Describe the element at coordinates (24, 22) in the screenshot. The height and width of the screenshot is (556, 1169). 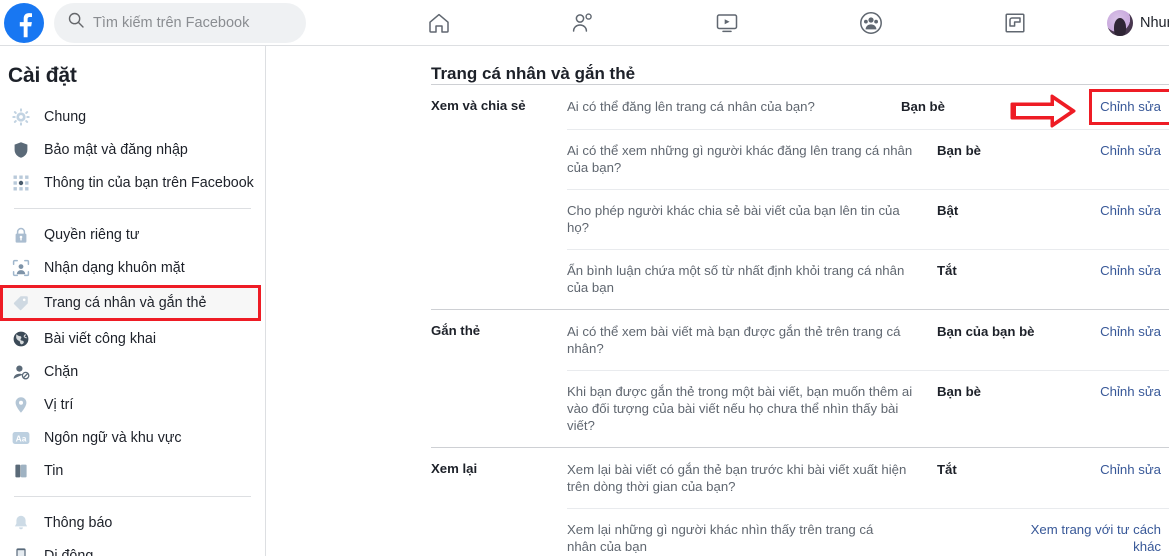
I see `facebook-logo-icon` at that location.